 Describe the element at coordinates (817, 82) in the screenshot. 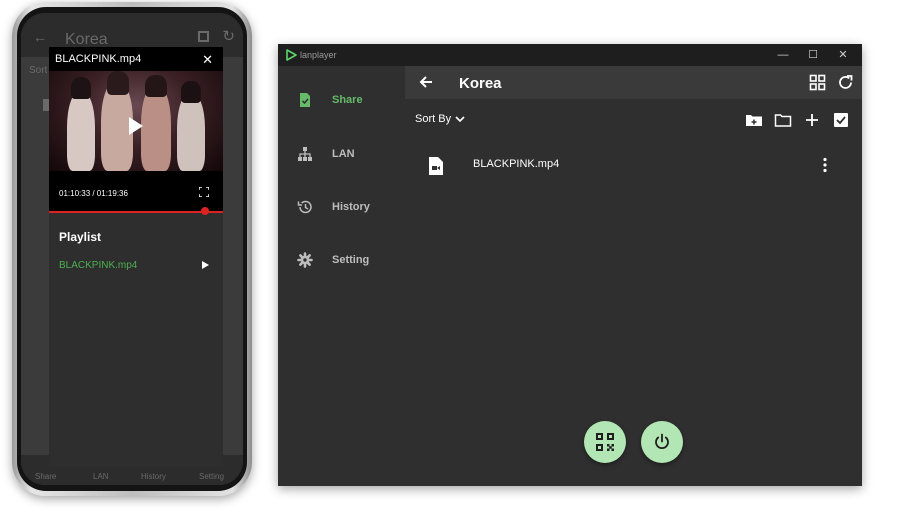

I see `grid-view-icon` at that location.